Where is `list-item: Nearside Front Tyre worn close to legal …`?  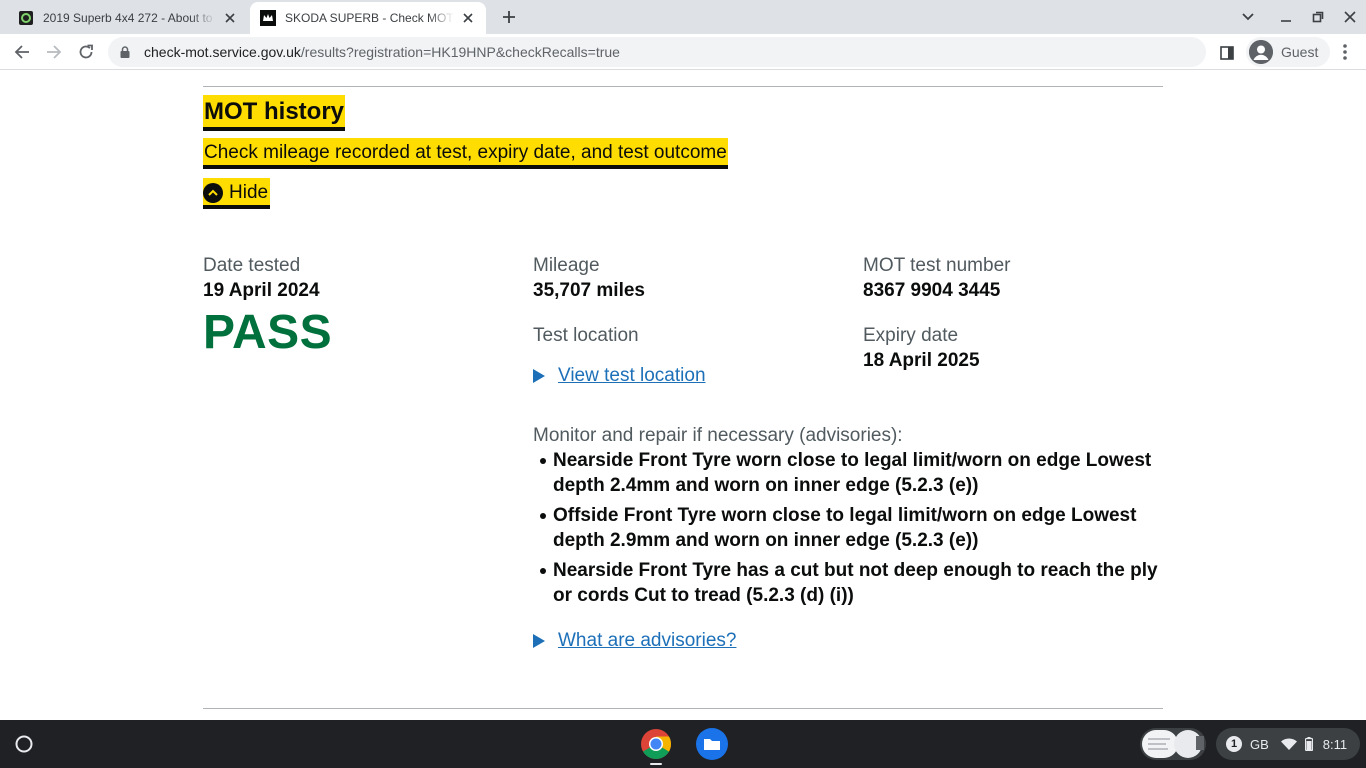
list-item: Nearside Front Tyre worn close to legal … is located at coordinates (852, 473).